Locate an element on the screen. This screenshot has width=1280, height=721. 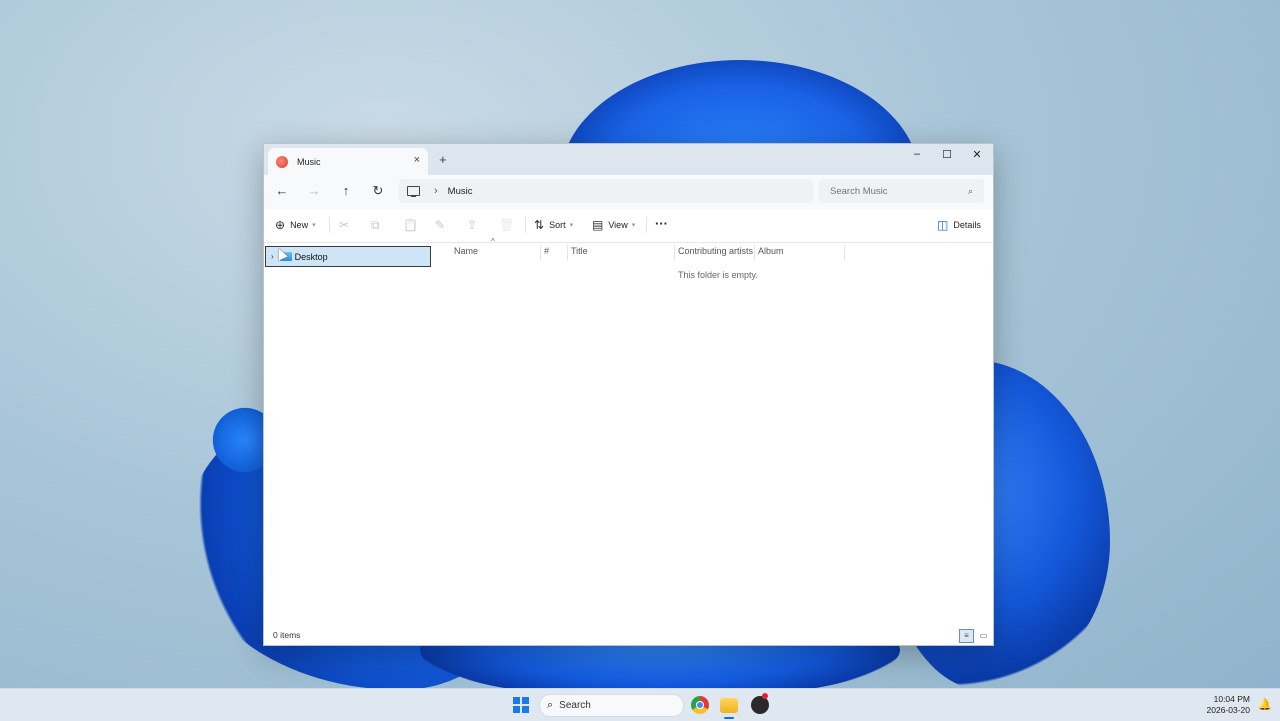
status-bar: 0 items ≡ ▭ is located at coordinates (628, 636).